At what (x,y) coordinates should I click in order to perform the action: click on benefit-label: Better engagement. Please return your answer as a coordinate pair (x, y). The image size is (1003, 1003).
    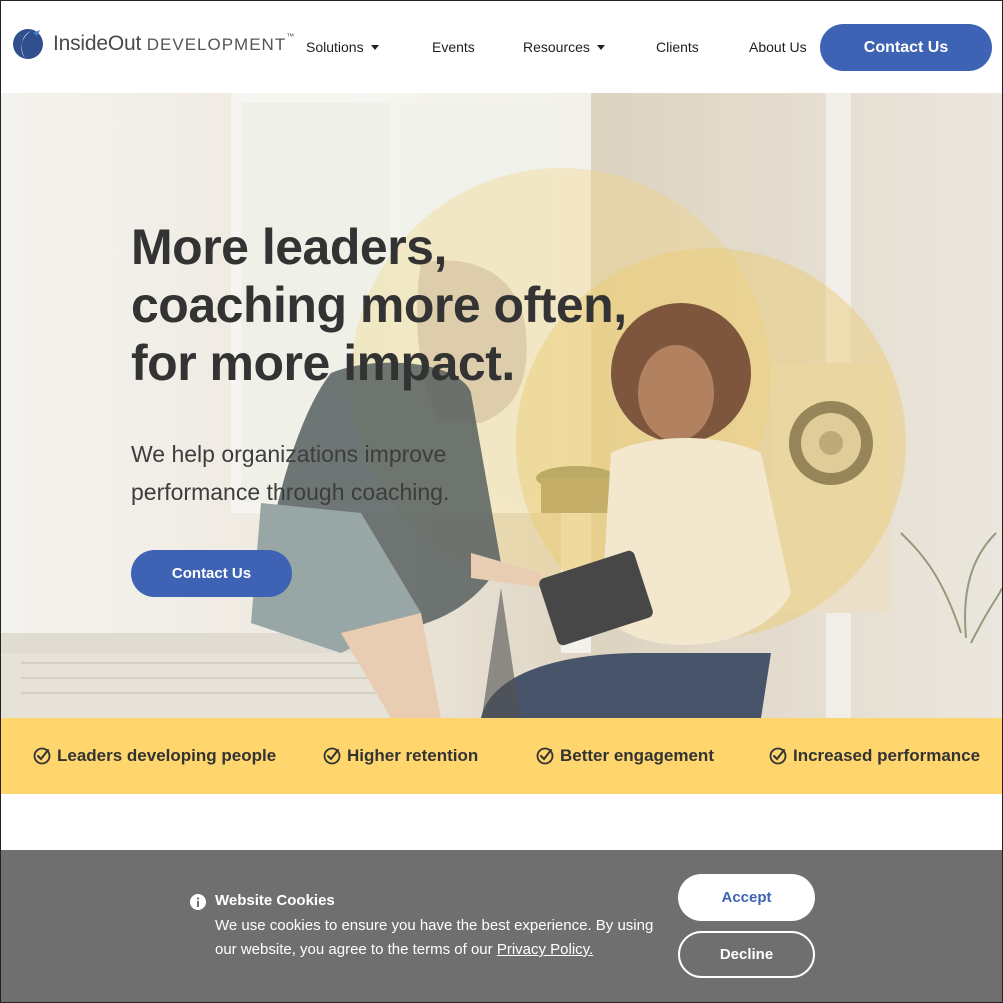
    Looking at the image, I should click on (637, 755).